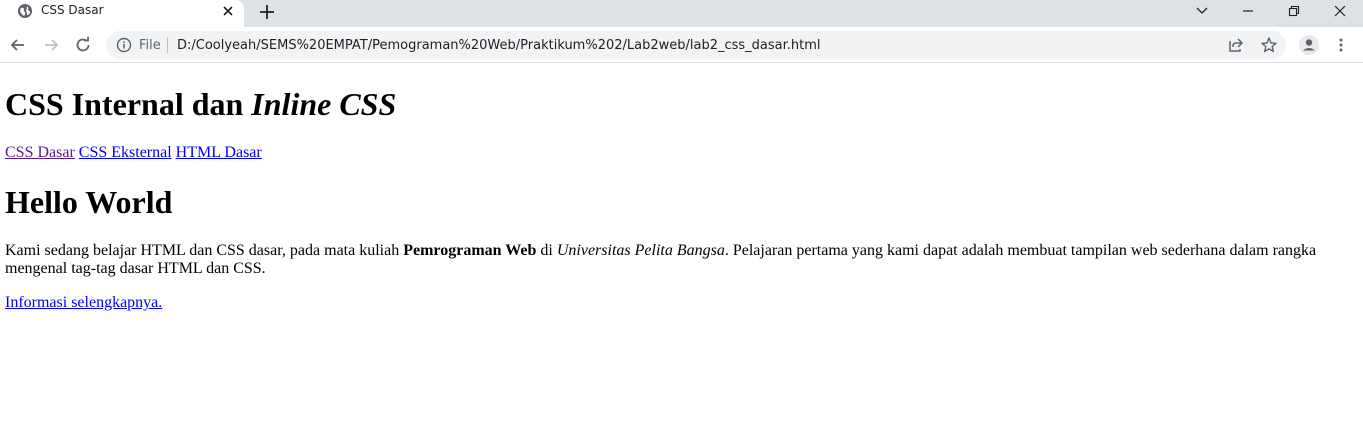  What do you see at coordinates (219, 152) in the screenshot?
I see `nav-link-html-dasar: HTML Dasar` at bounding box center [219, 152].